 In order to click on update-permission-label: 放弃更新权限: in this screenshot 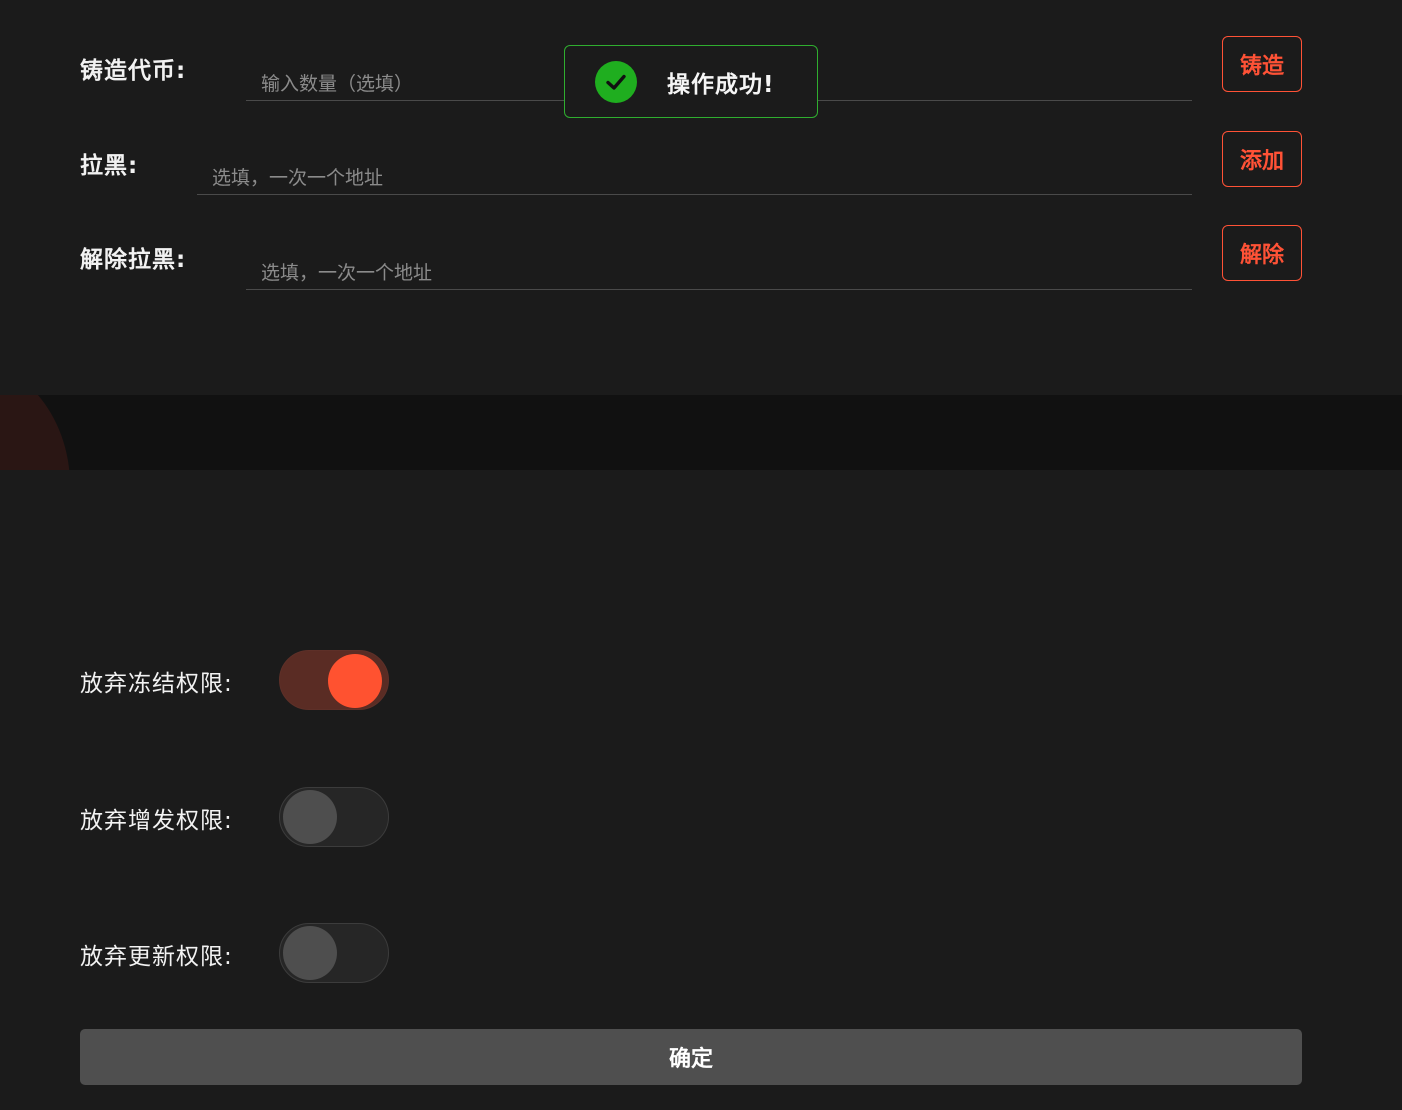, I will do `click(156, 957)`.